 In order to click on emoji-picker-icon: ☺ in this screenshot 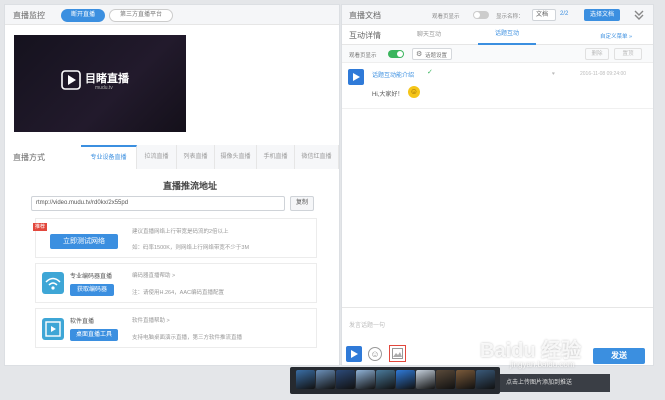, I will do `click(375, 354)`.